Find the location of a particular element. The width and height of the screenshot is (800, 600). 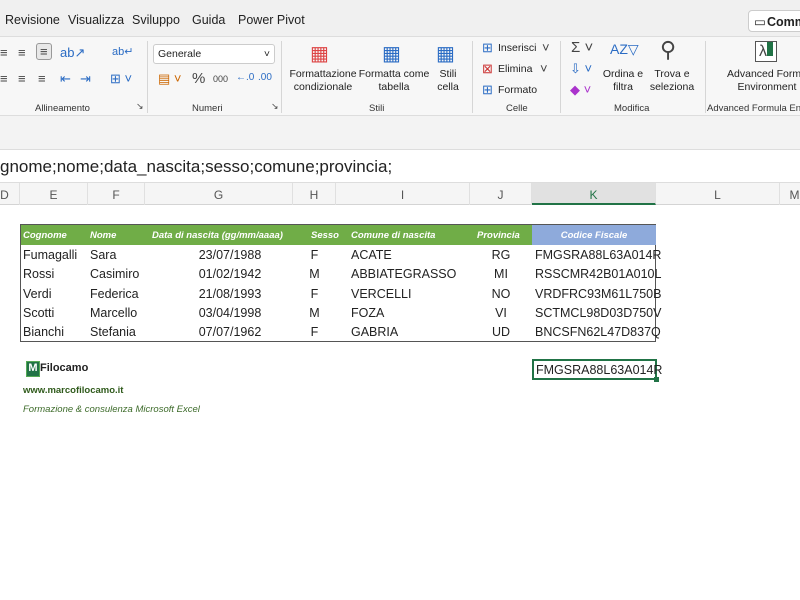

column-header-i: I is located at coordinates (403, 194).